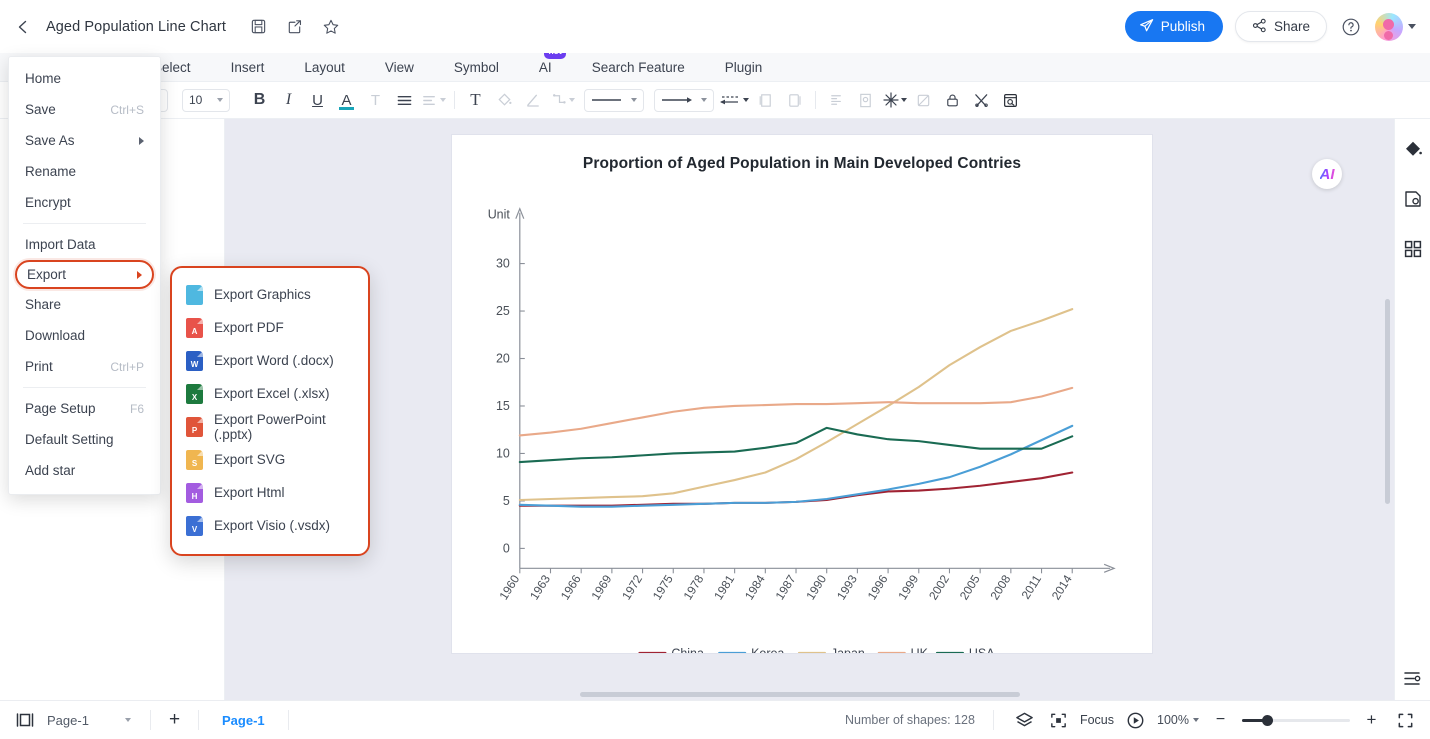  What do you see at coordinates (174, 720) in the screenshot?
I see `add-page-button: +` at bounding box center [174, 720].